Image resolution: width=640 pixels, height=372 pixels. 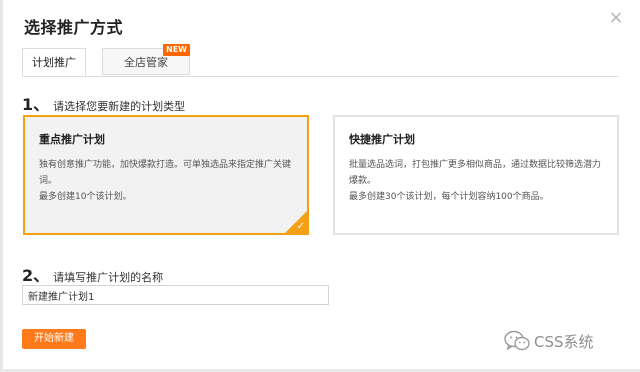 I want to click on plan-card-title: 重点推广计划, so click(x=72, y=139).